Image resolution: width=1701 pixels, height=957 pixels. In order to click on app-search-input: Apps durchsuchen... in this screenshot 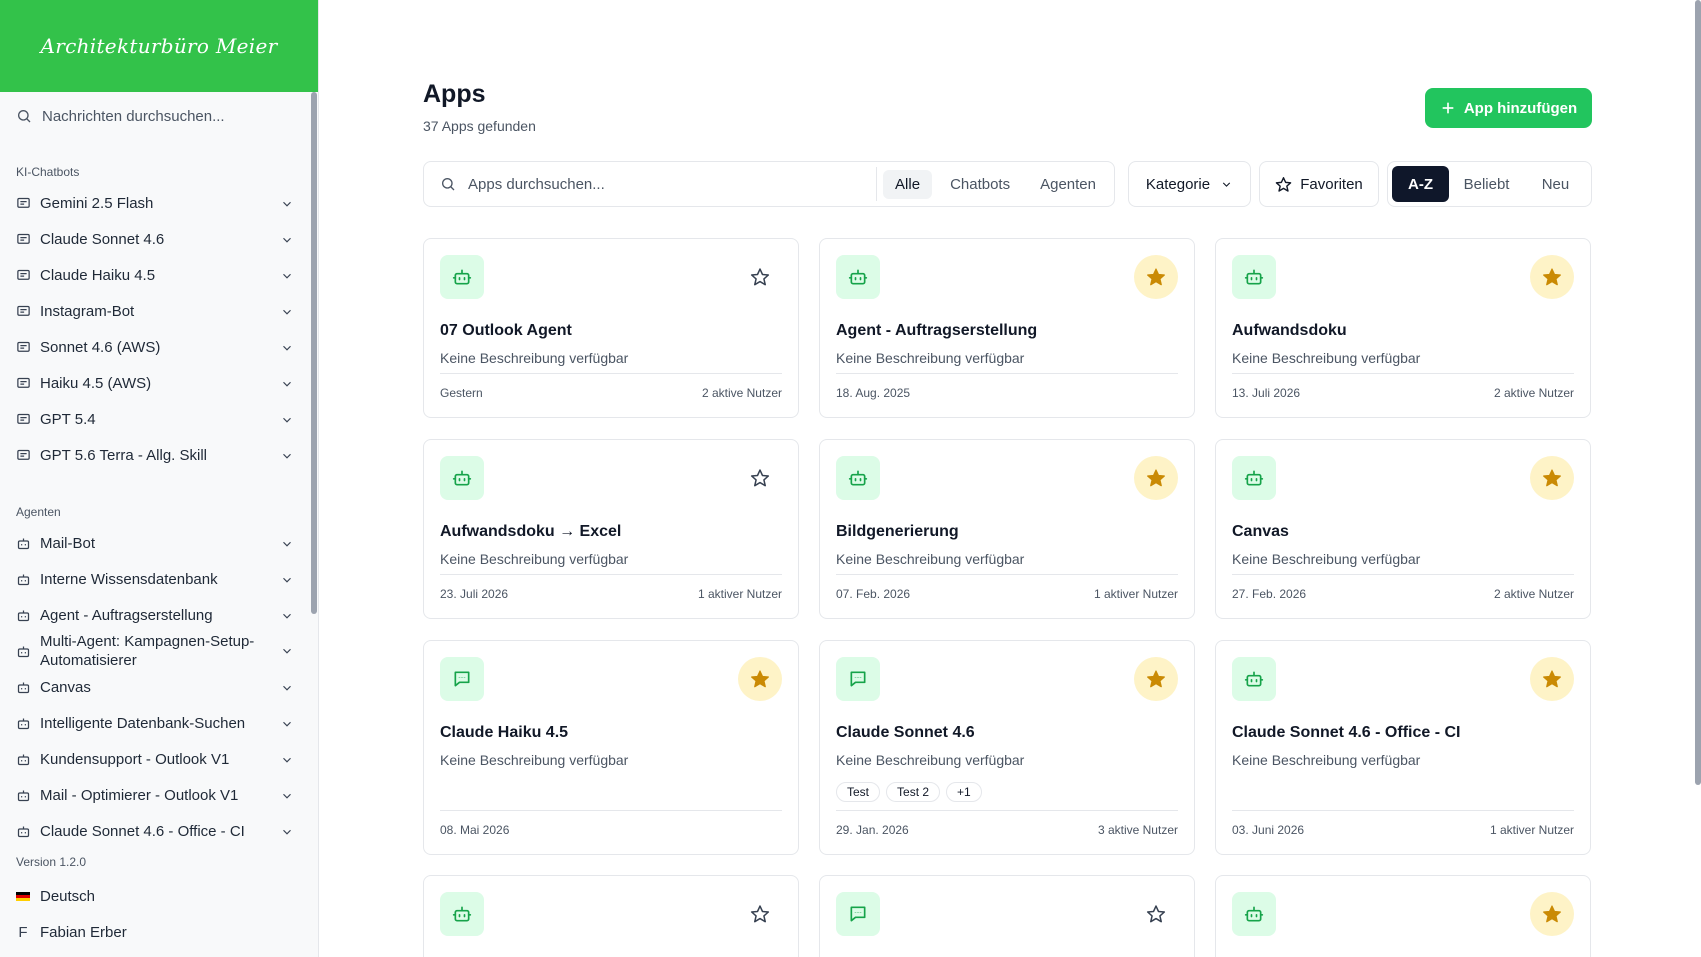, I will do `click(650, 184)`.